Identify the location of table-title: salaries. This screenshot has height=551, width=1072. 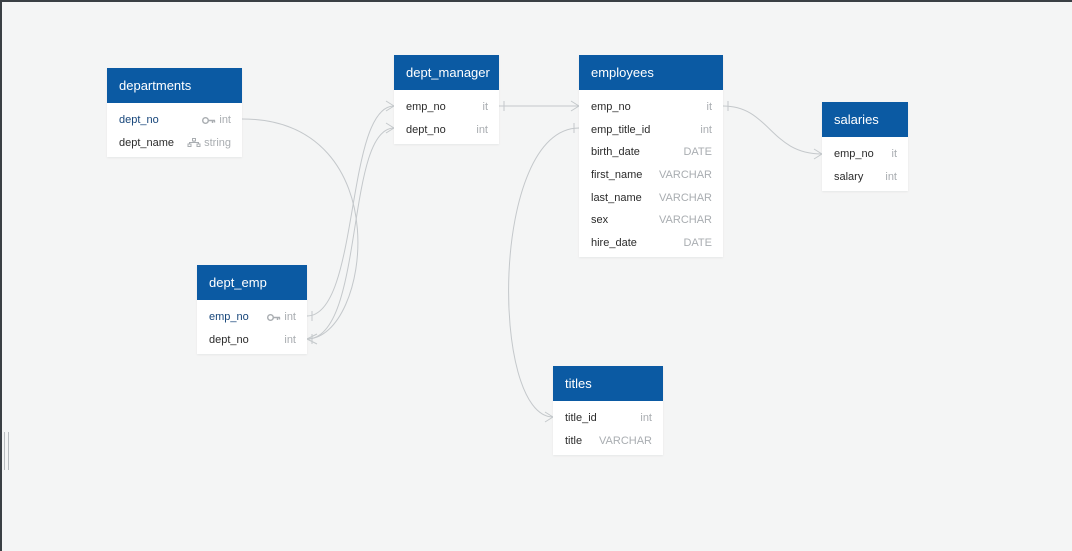
(865, 119).